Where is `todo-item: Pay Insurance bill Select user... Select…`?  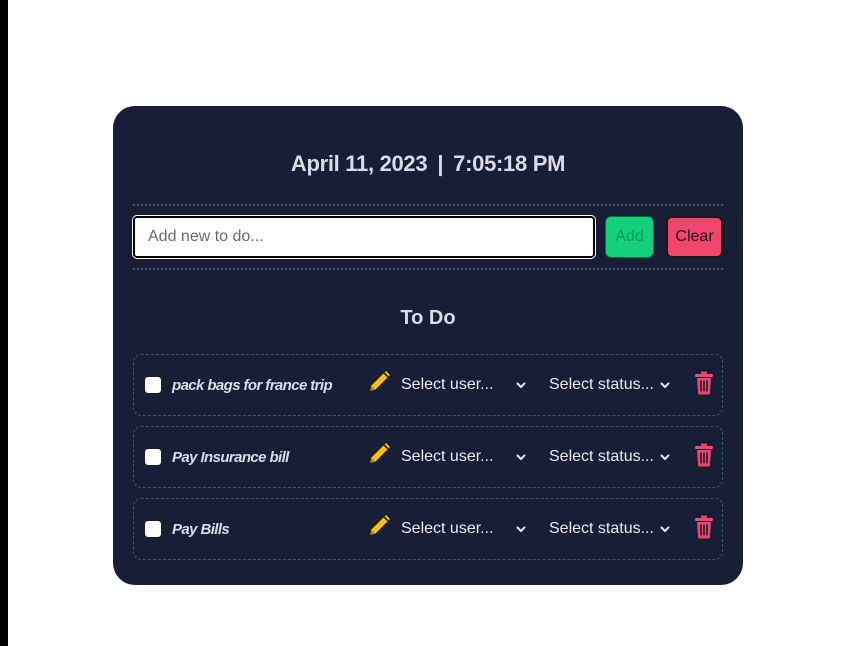 todo-item: Pay Insurance bill Select user... Select… is located at coordinates (428, 457).